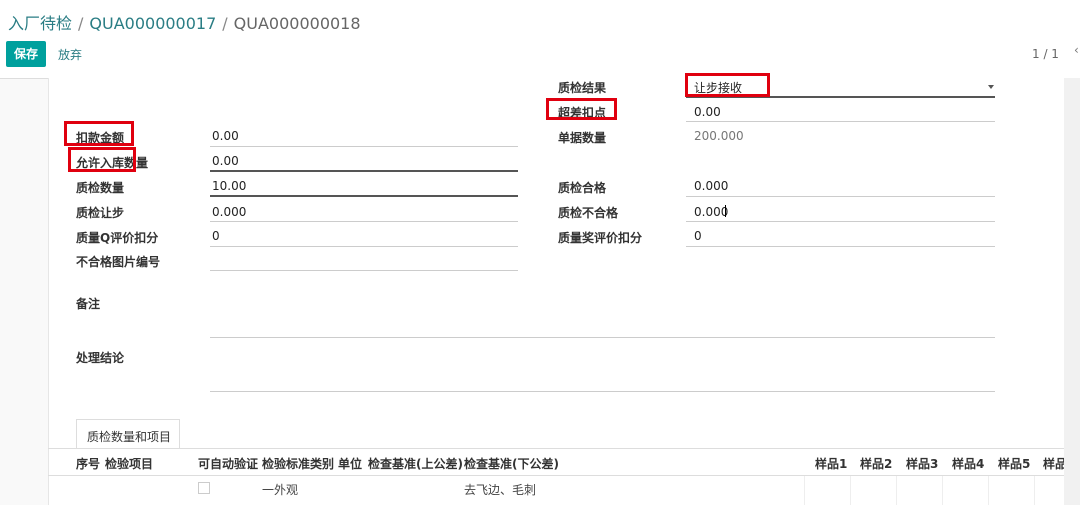 Image resolution: width=1080 pixels, height=505 pixels. I want to click on doc-qty-value: 200.000, so click(719, 136).